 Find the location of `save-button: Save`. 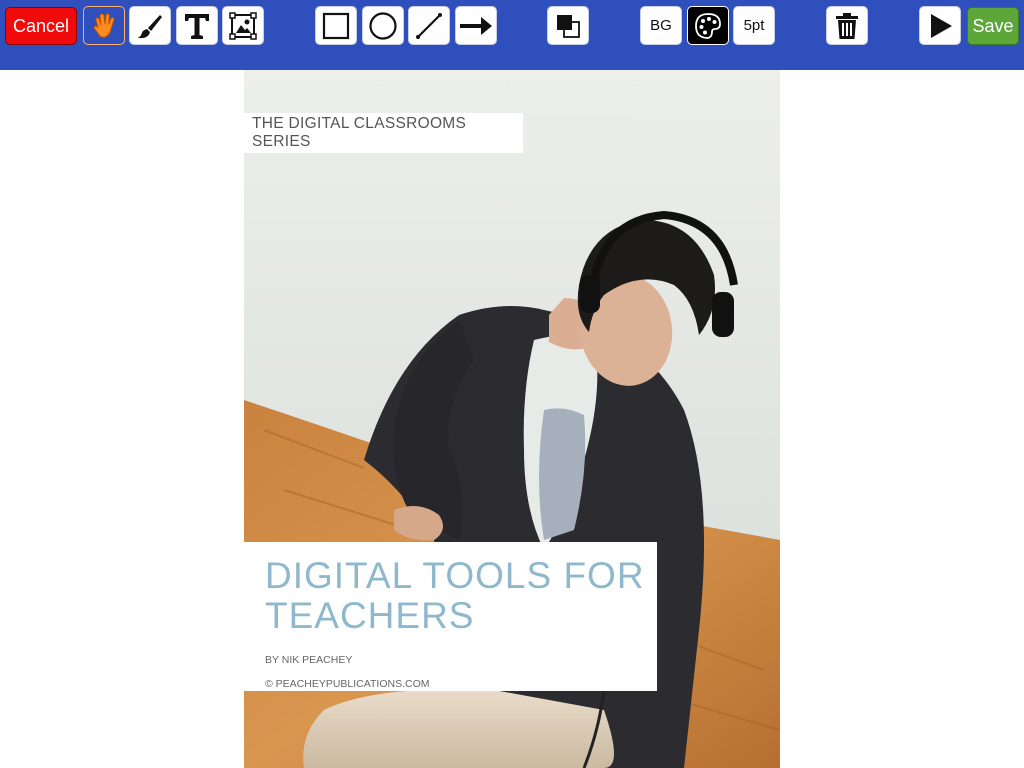

save-button: Save is located at coordinates (993, 26).